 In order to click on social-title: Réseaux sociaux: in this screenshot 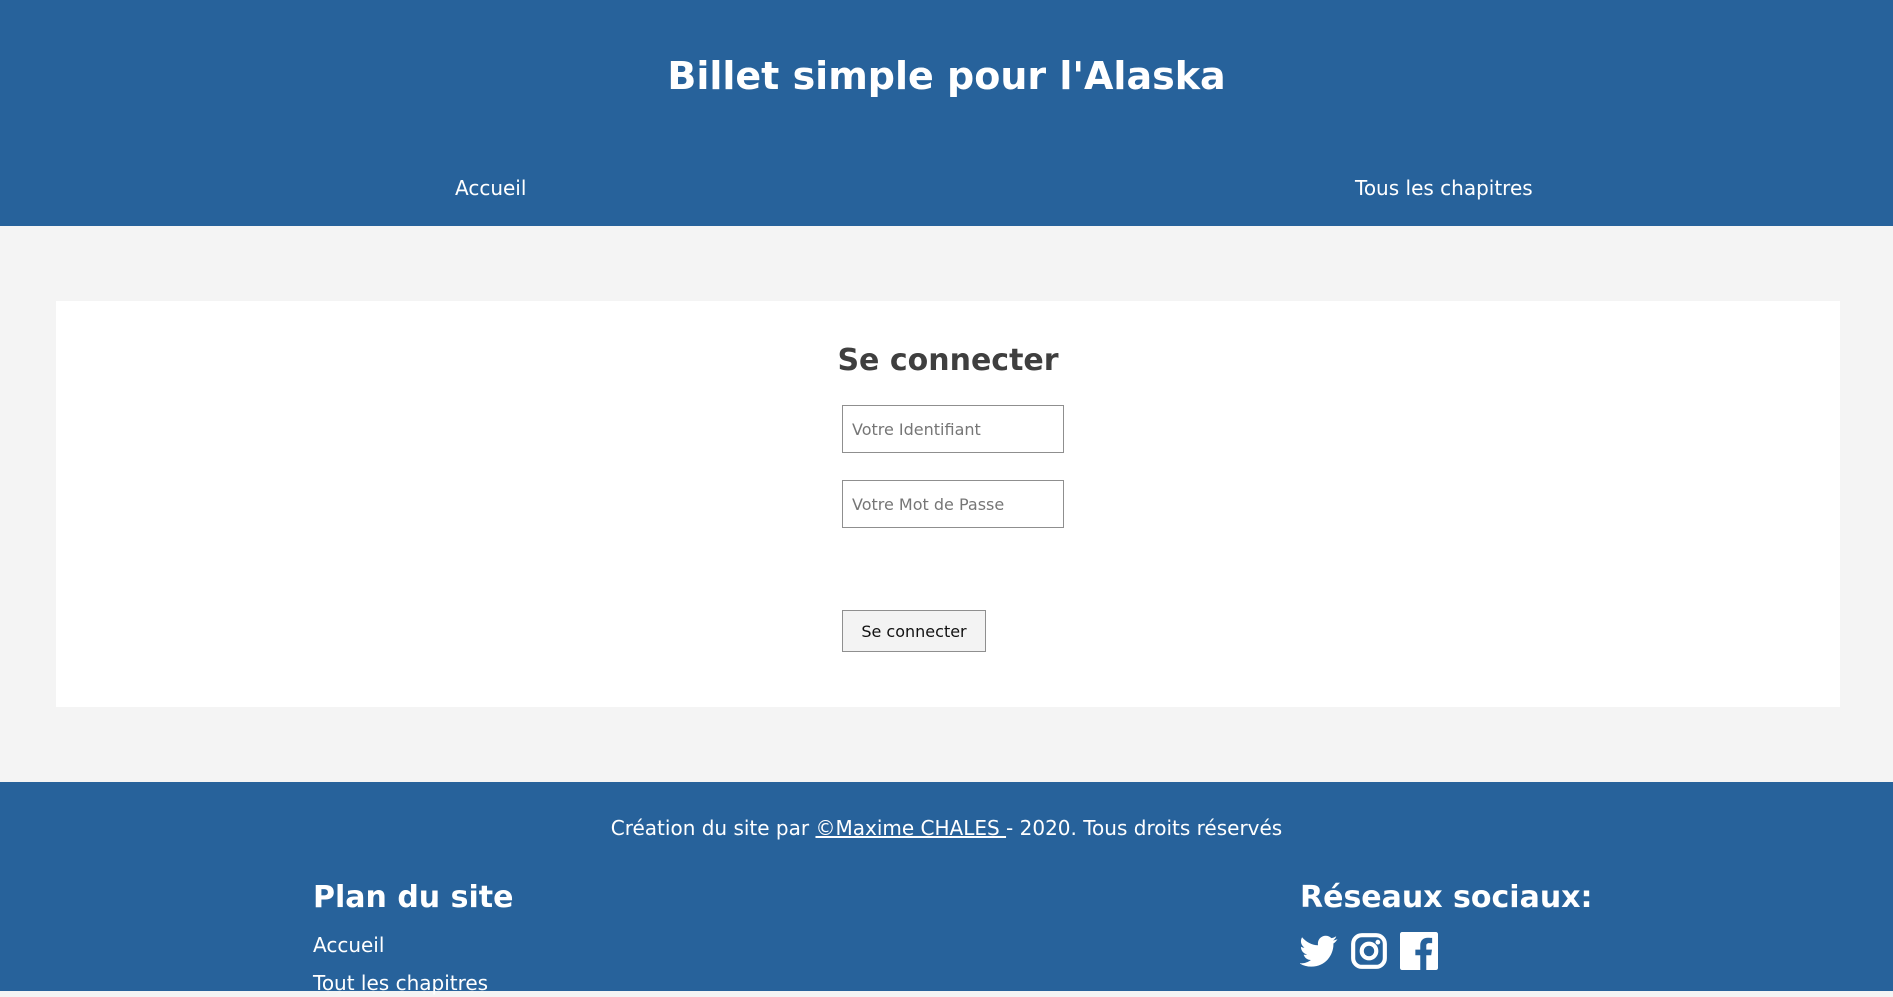, I will do `click(1446, 897)`.